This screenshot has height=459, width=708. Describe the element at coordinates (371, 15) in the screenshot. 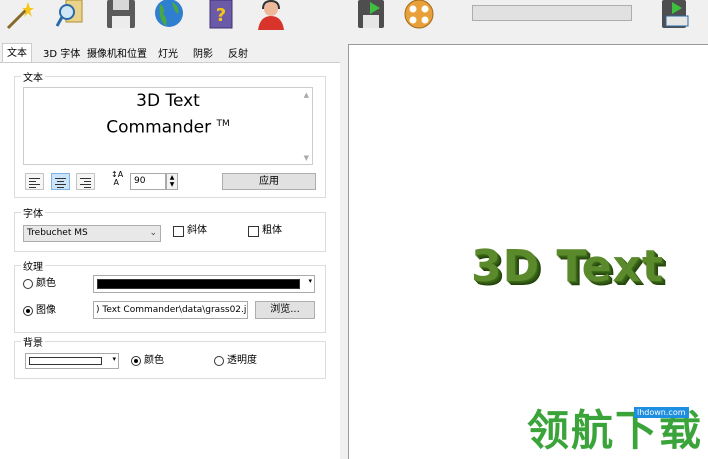

I see `export-icon` at that location.